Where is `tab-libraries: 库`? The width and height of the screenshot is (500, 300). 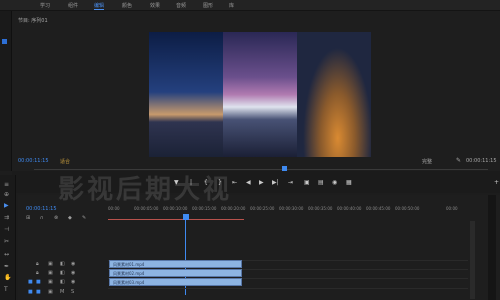 tab-libraries: 库 is located at coordinates (231, 5).